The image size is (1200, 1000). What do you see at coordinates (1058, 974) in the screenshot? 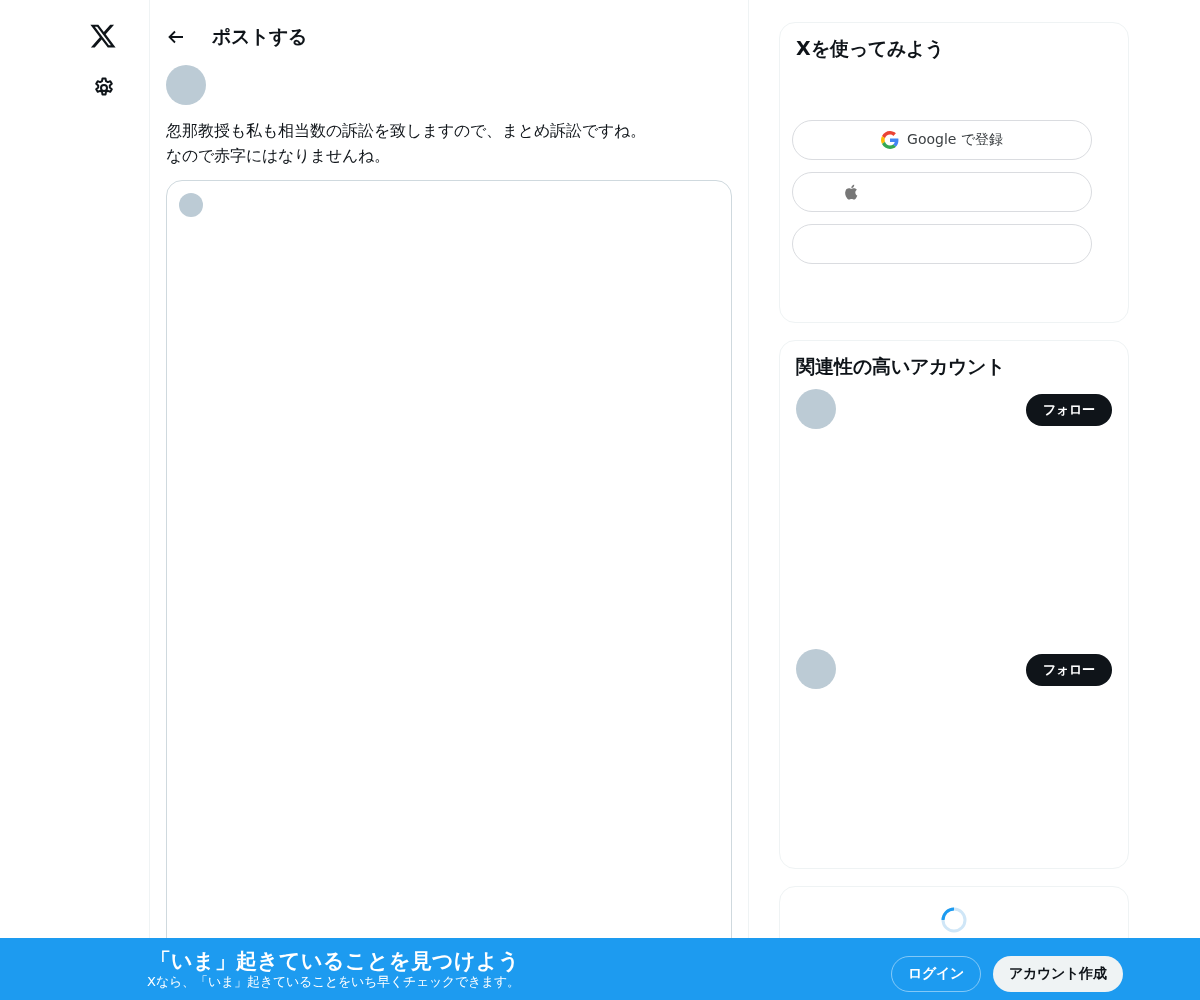
I see `create-account-button: アカウント作成` at bounding box center [1058, 974].